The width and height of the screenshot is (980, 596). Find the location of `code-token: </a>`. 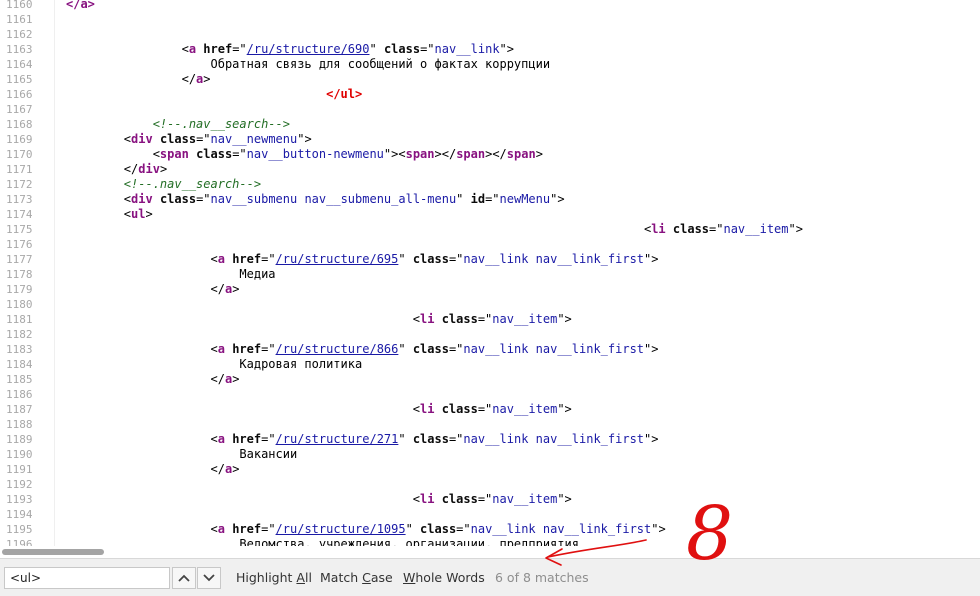

code-token: </a> is located at coordinates (80, 5).